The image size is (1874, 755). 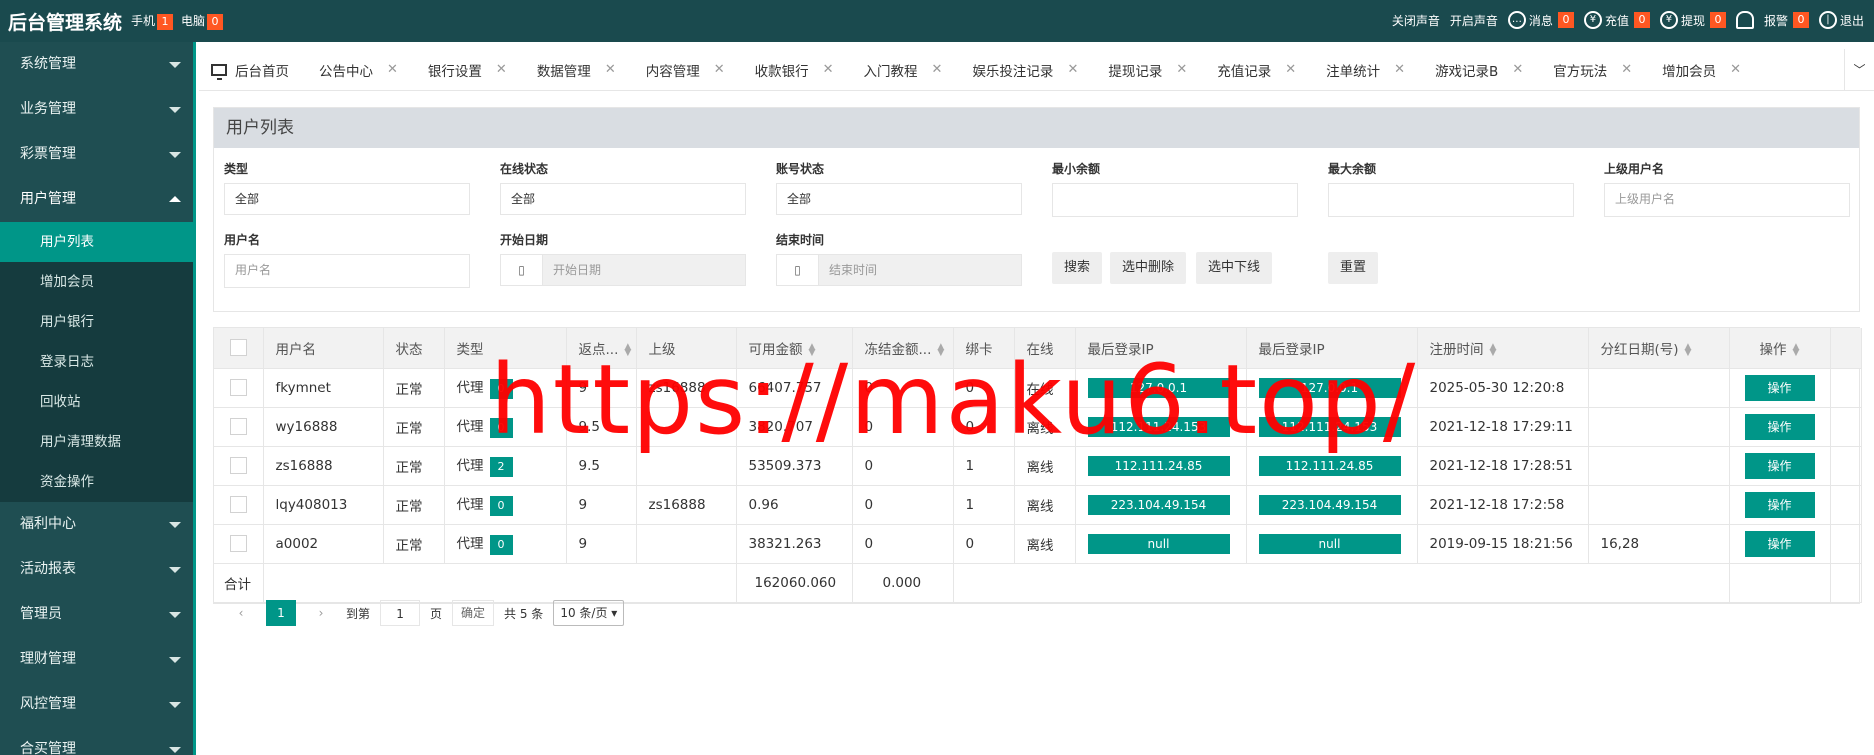 What do you see at coordinates (623, 270) in the screenshot?
I see `start-date-input: ▯ 开始日期` at bounding box center [623, 270].